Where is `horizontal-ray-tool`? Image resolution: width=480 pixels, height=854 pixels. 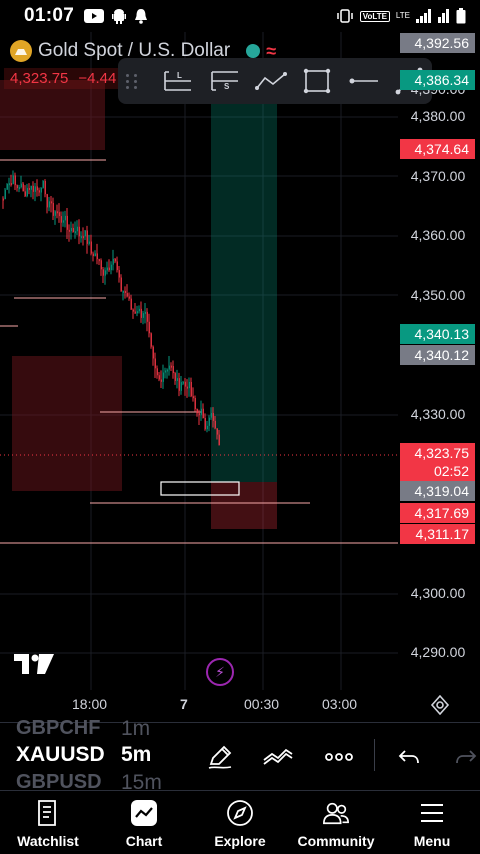 horizontal-ray-tool is located at coordinates (363, 81).